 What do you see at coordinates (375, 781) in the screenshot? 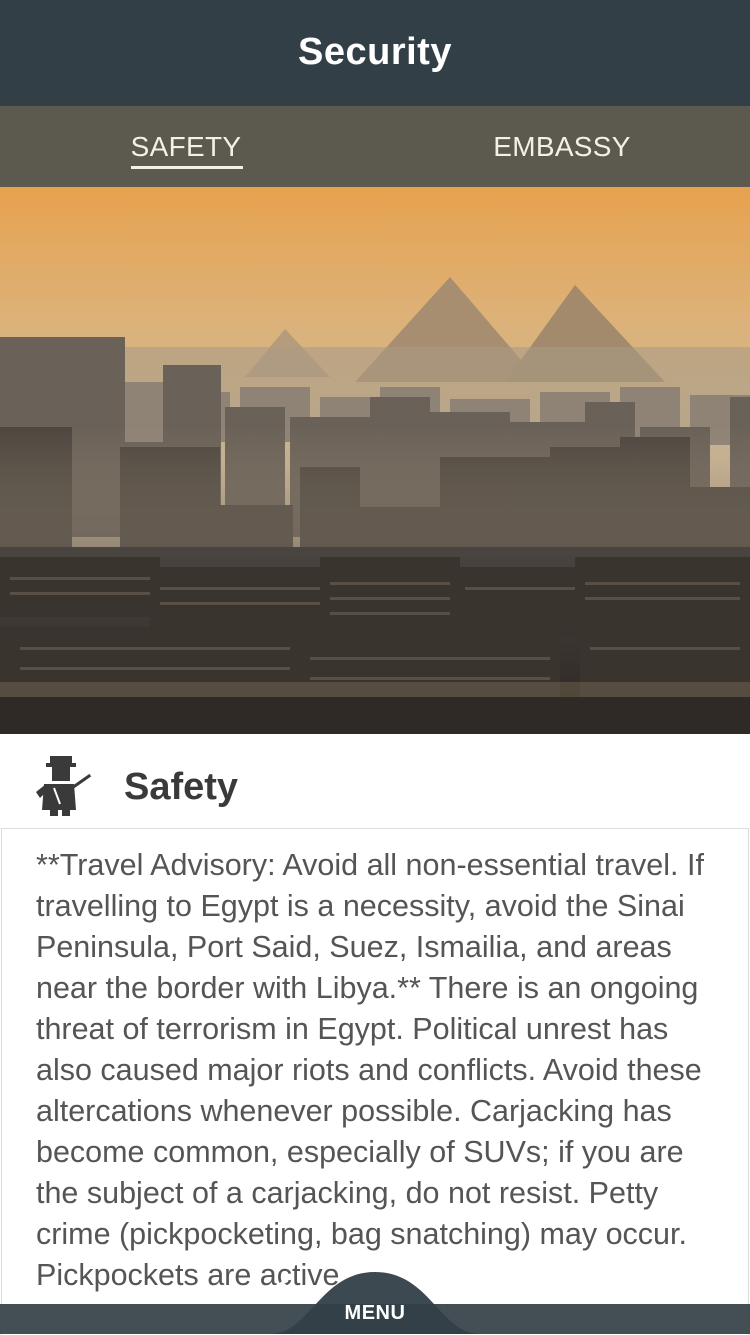
I see `section-header: Safety` at bounding box center [375, 781].